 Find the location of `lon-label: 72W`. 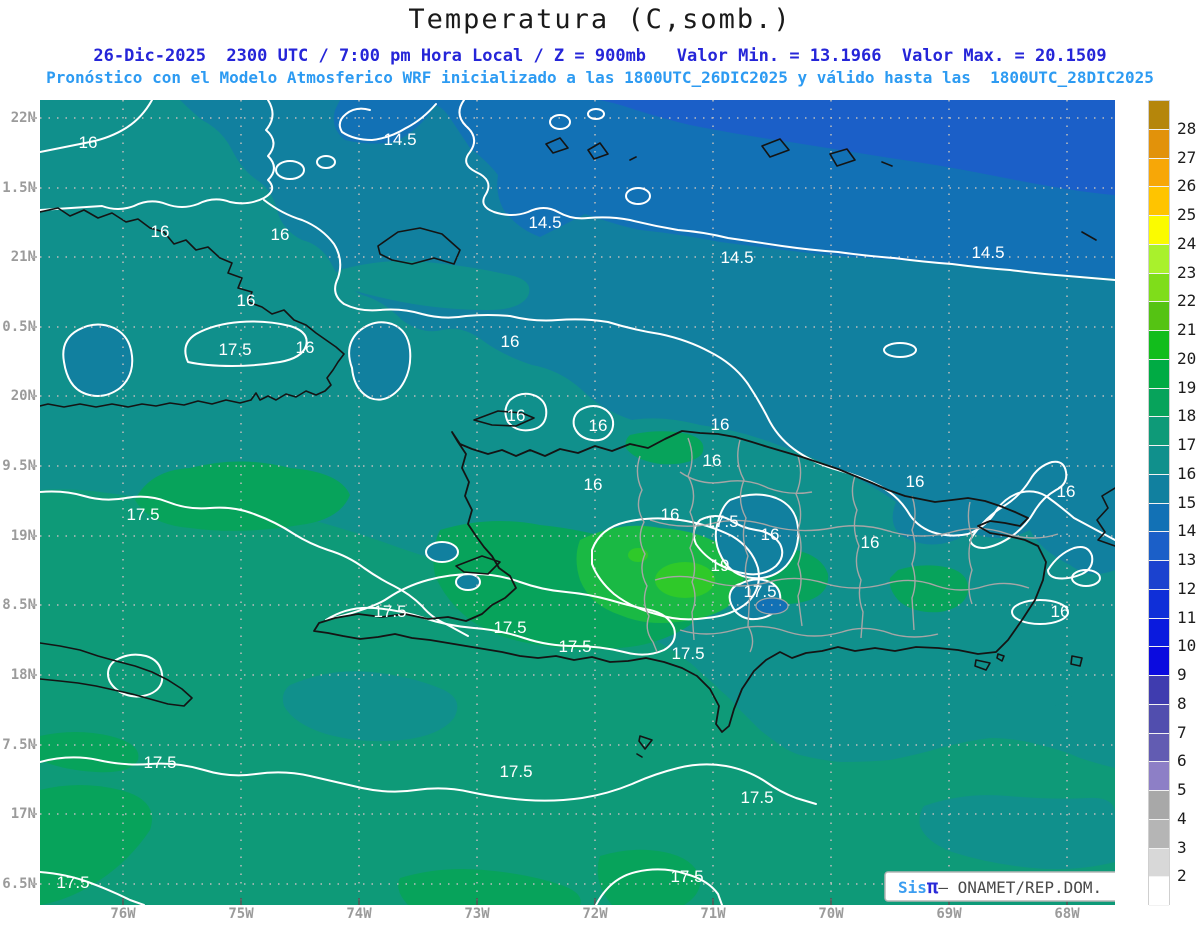

lon-label: 72W is located at coordinates (595, 914).